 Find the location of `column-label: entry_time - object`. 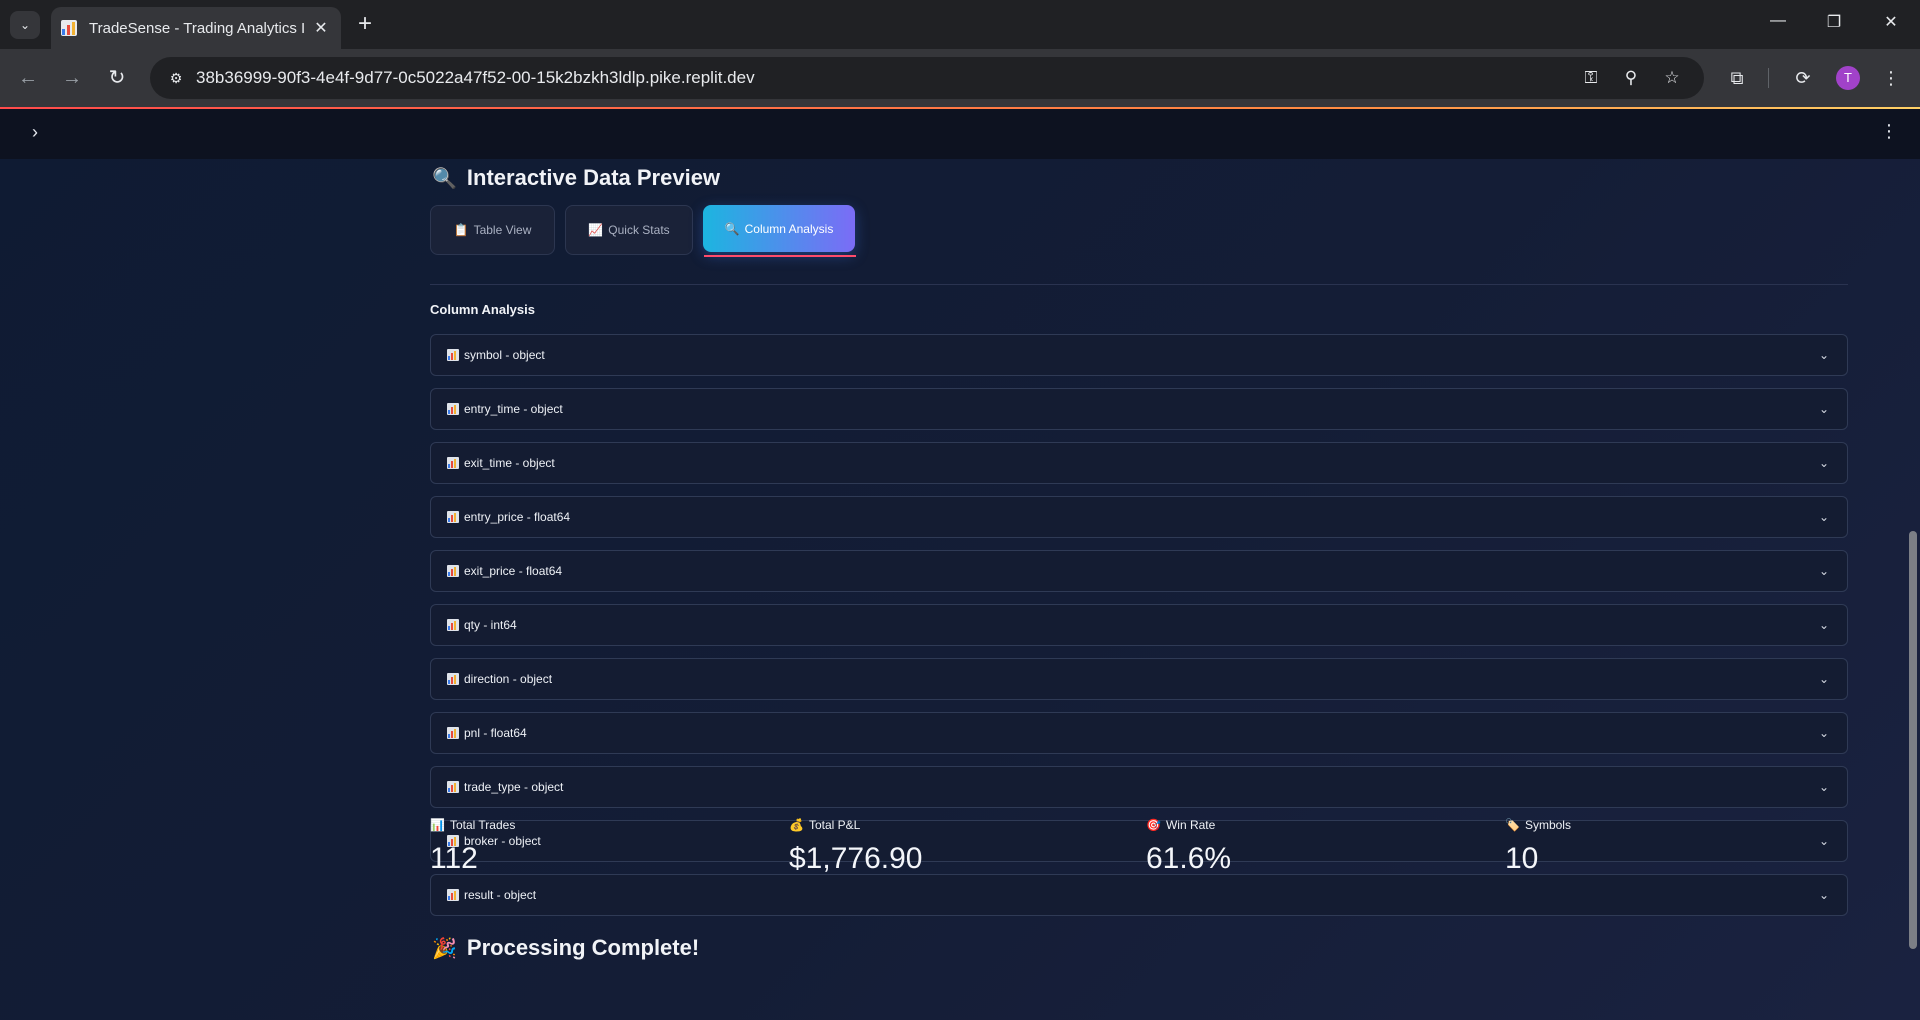

column-label: entry_time - object is located at coordinates (513, 409).